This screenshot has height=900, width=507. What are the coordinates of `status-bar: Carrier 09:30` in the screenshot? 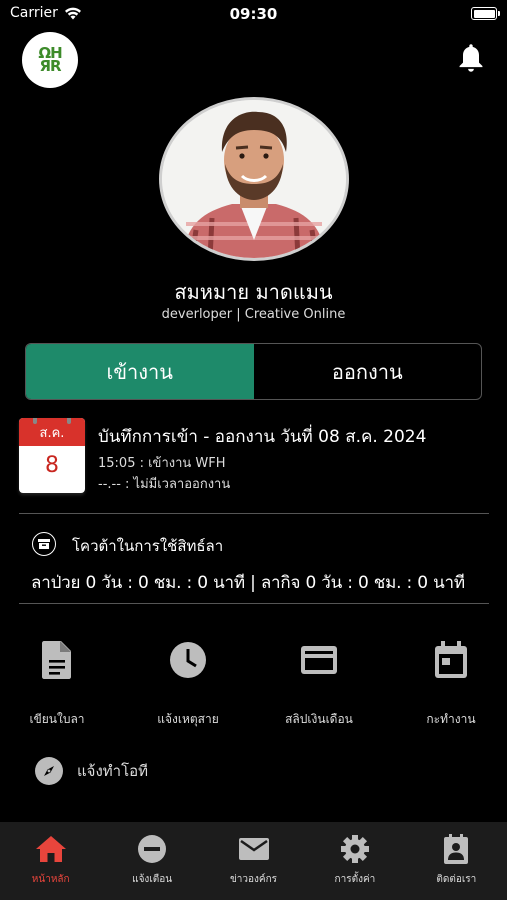 It's located at (253, 14).